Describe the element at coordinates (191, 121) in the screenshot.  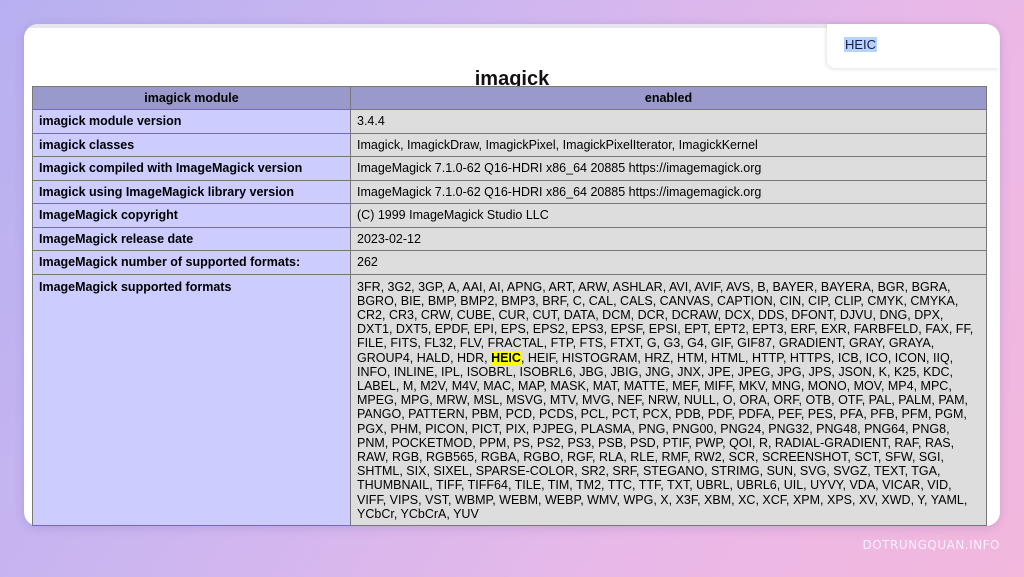
I see `row-key: imagick module version` at that location.